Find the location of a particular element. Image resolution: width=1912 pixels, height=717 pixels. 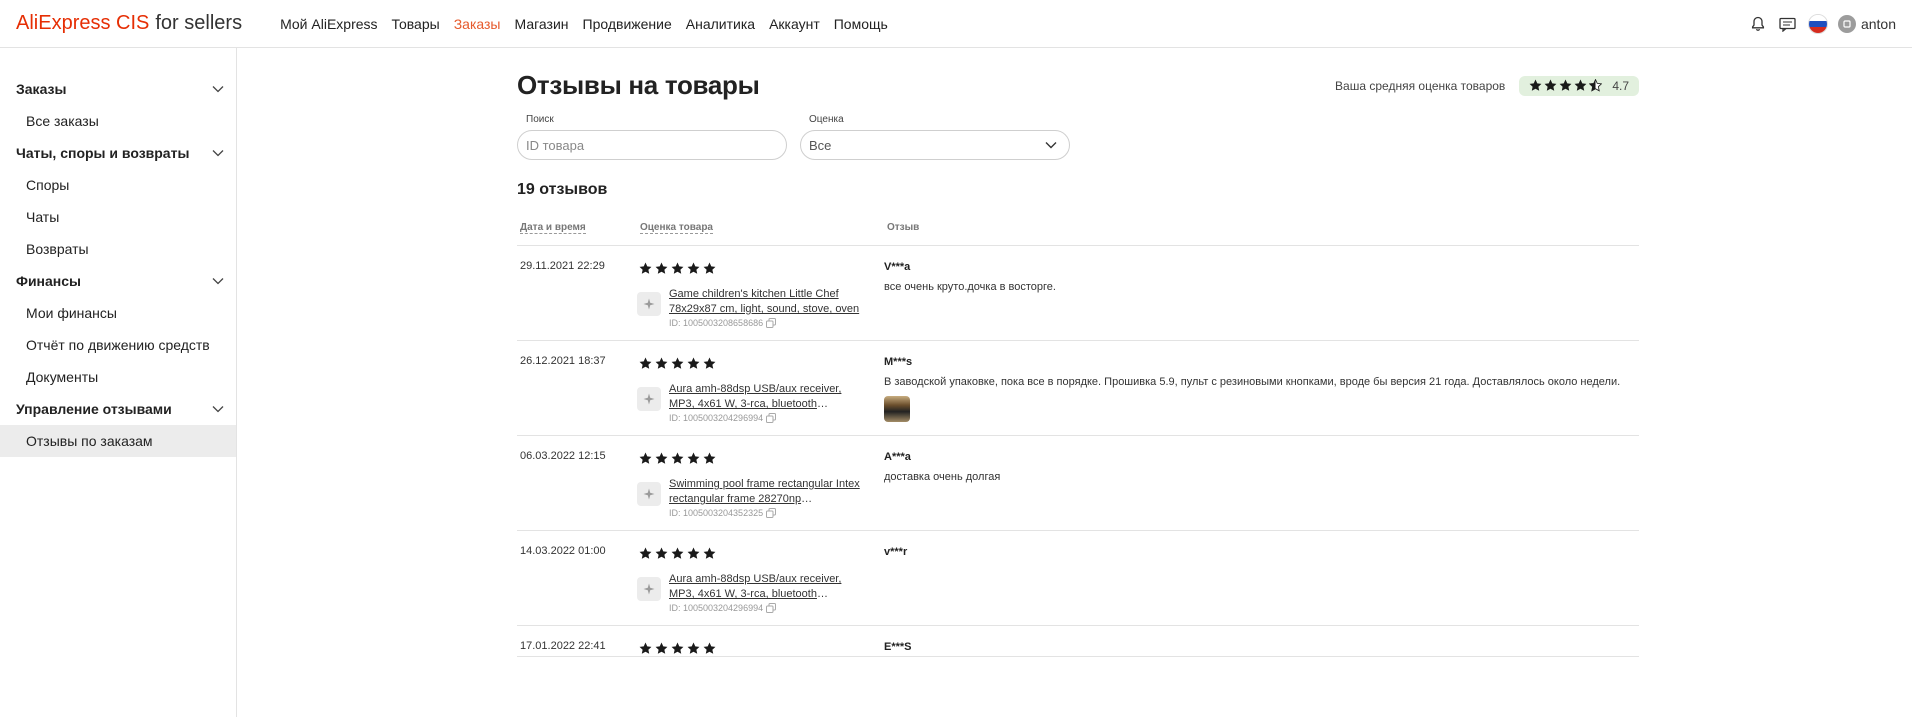

sidebar-item: Мои финансы is located at coordinates (118, 313).